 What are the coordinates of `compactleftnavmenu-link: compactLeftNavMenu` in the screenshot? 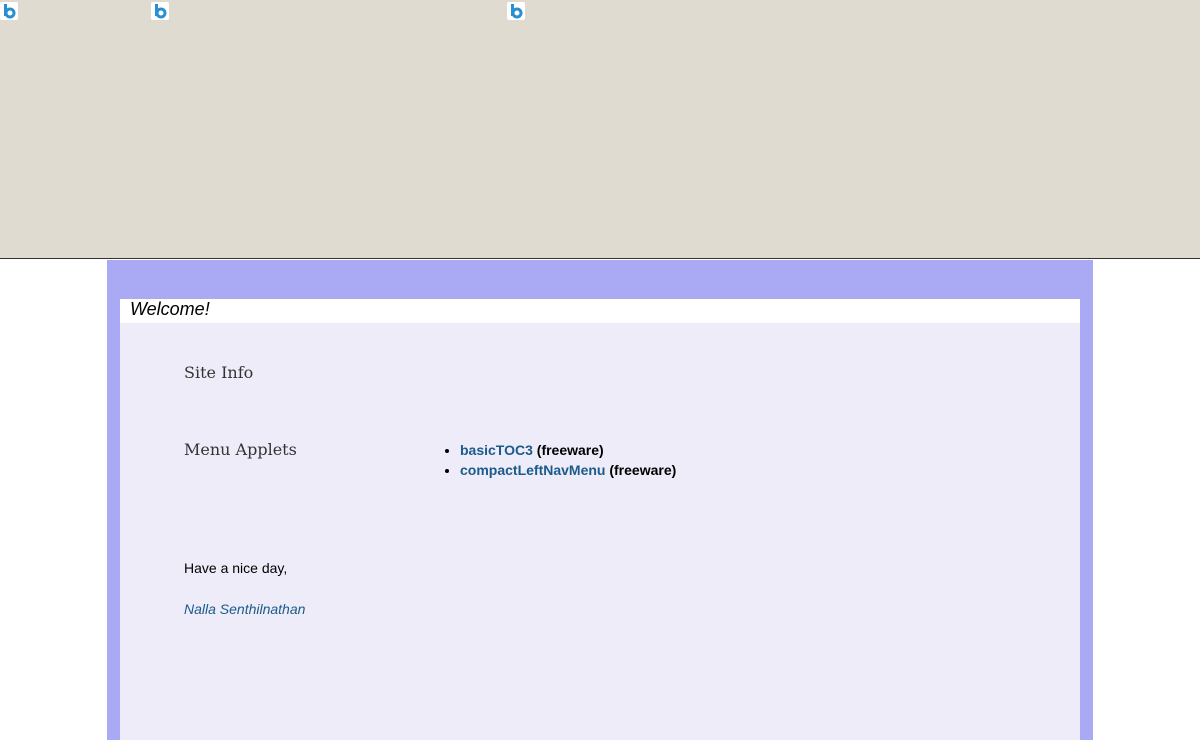 It's located at (532, 470).